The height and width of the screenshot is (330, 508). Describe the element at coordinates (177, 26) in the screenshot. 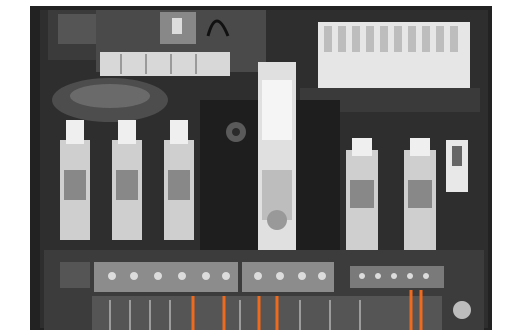

I see `top-module-label` at that location.